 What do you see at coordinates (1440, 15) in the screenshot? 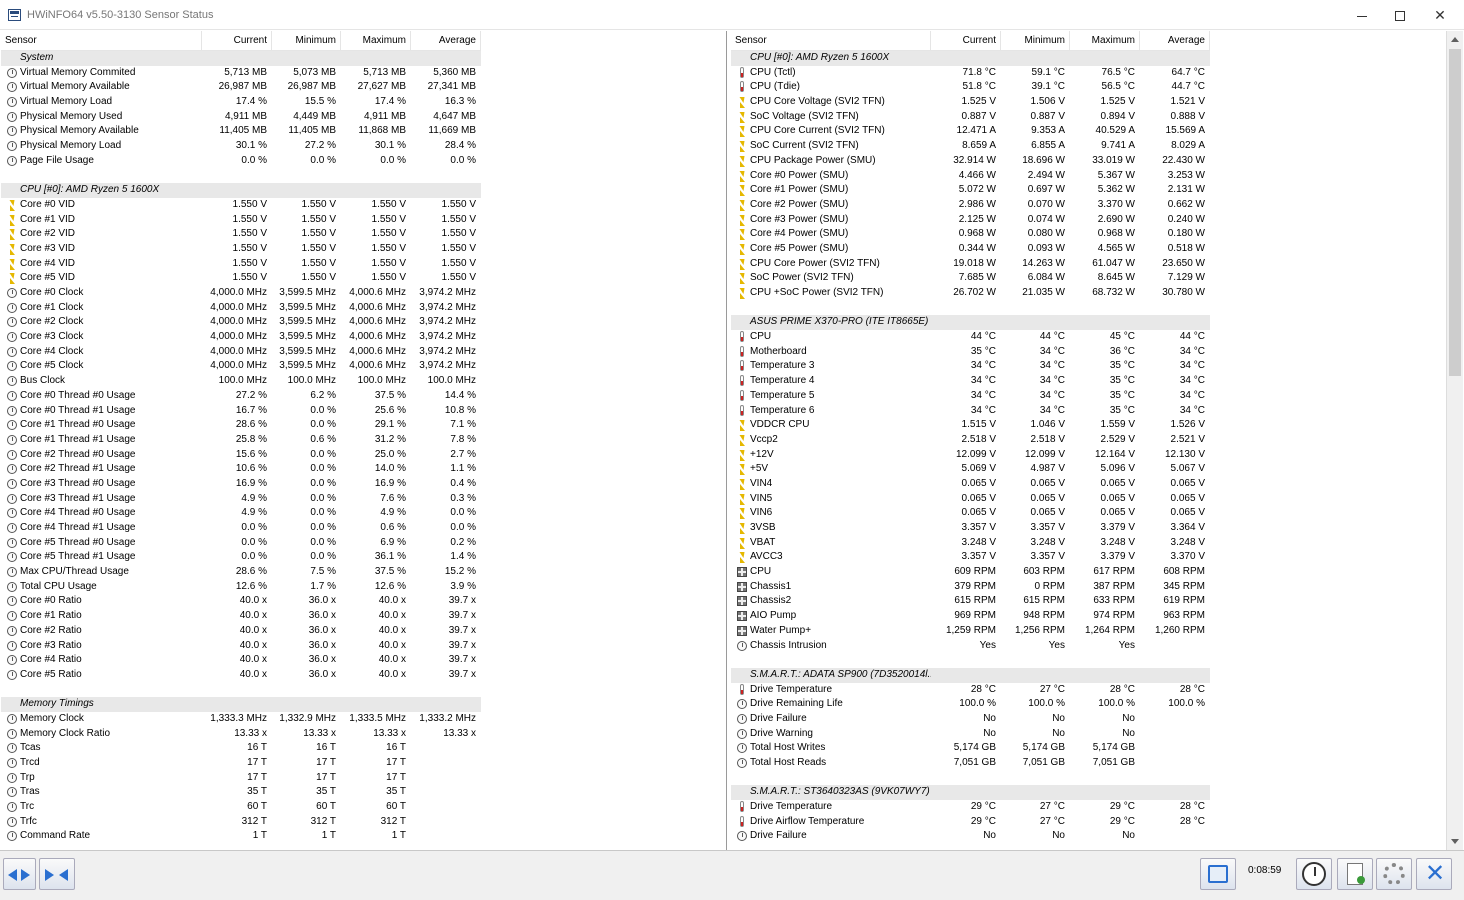
I see `close-window-button: ✕` at bounding box center [1440, 15].